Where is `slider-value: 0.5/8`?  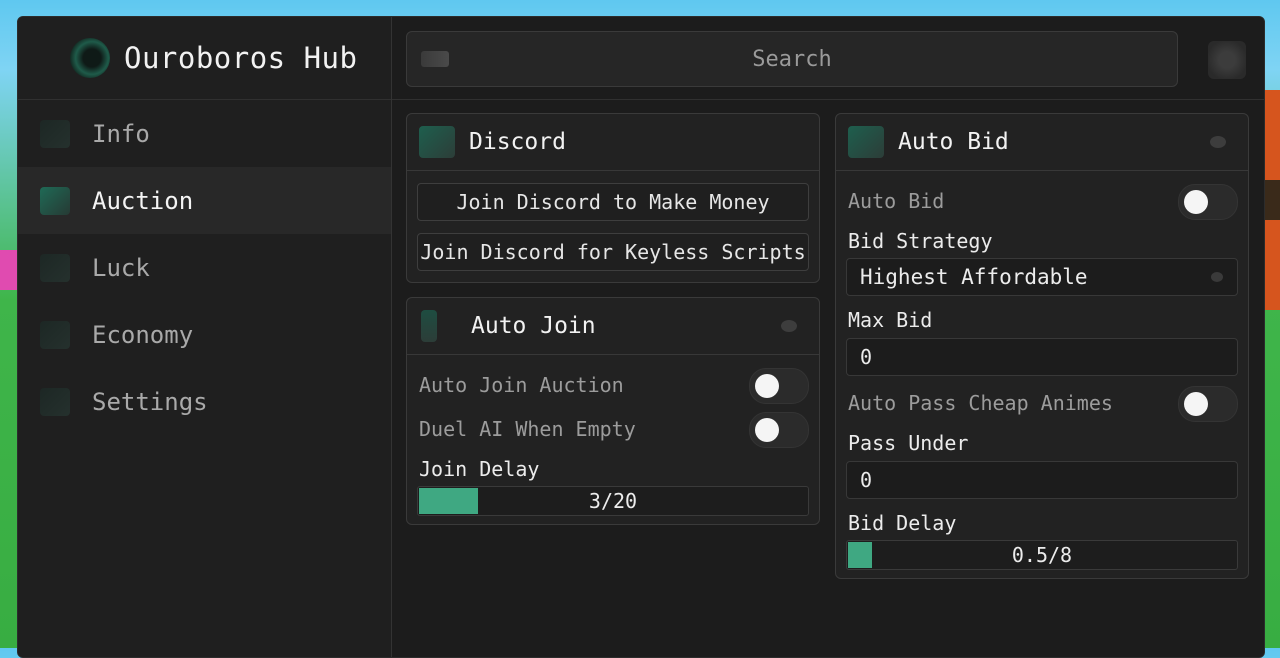 slider-value: 0.5/8 is located at coordinates (1042, 555).